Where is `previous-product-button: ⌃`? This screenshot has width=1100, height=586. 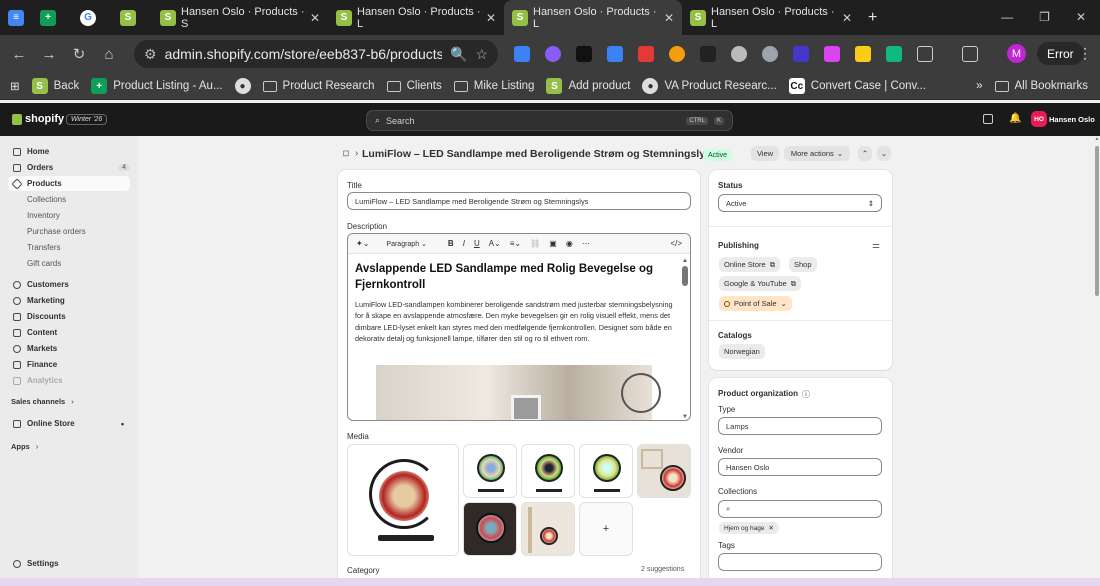
previous-product-button: ⌃ is located at coordinates (865, 153).